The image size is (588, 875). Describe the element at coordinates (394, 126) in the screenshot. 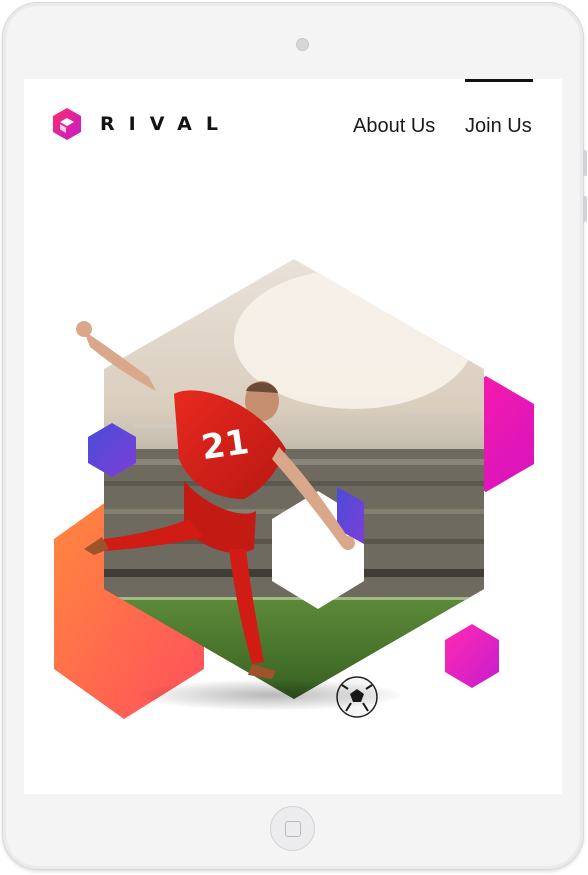

I see `nav-about-us: About Us` at that location.